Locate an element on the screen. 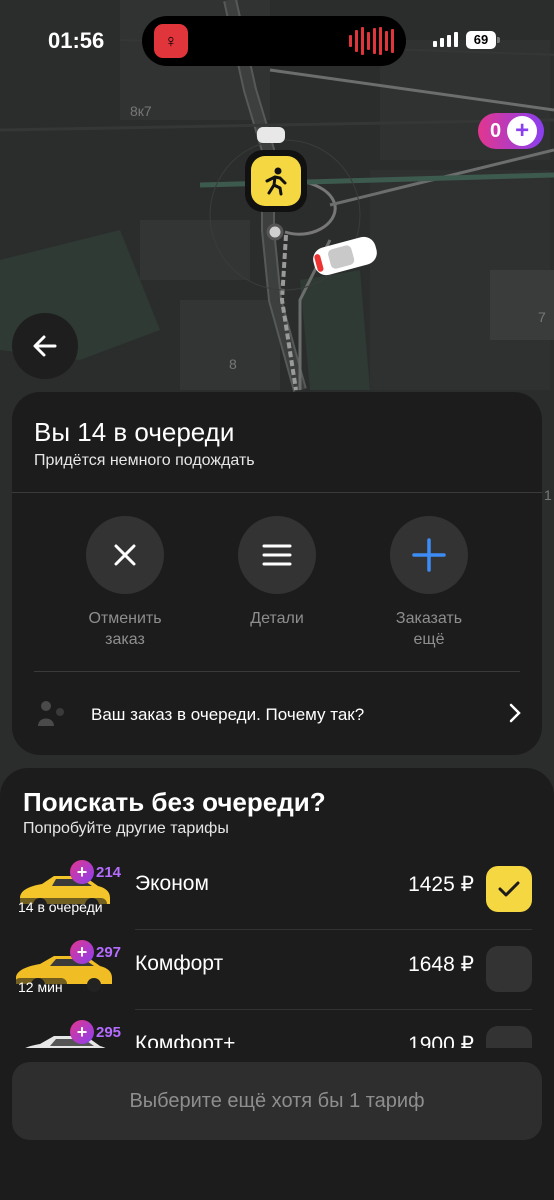 This screenshot has height=1200, width=554. back-button is located at coordinates (45, 346).